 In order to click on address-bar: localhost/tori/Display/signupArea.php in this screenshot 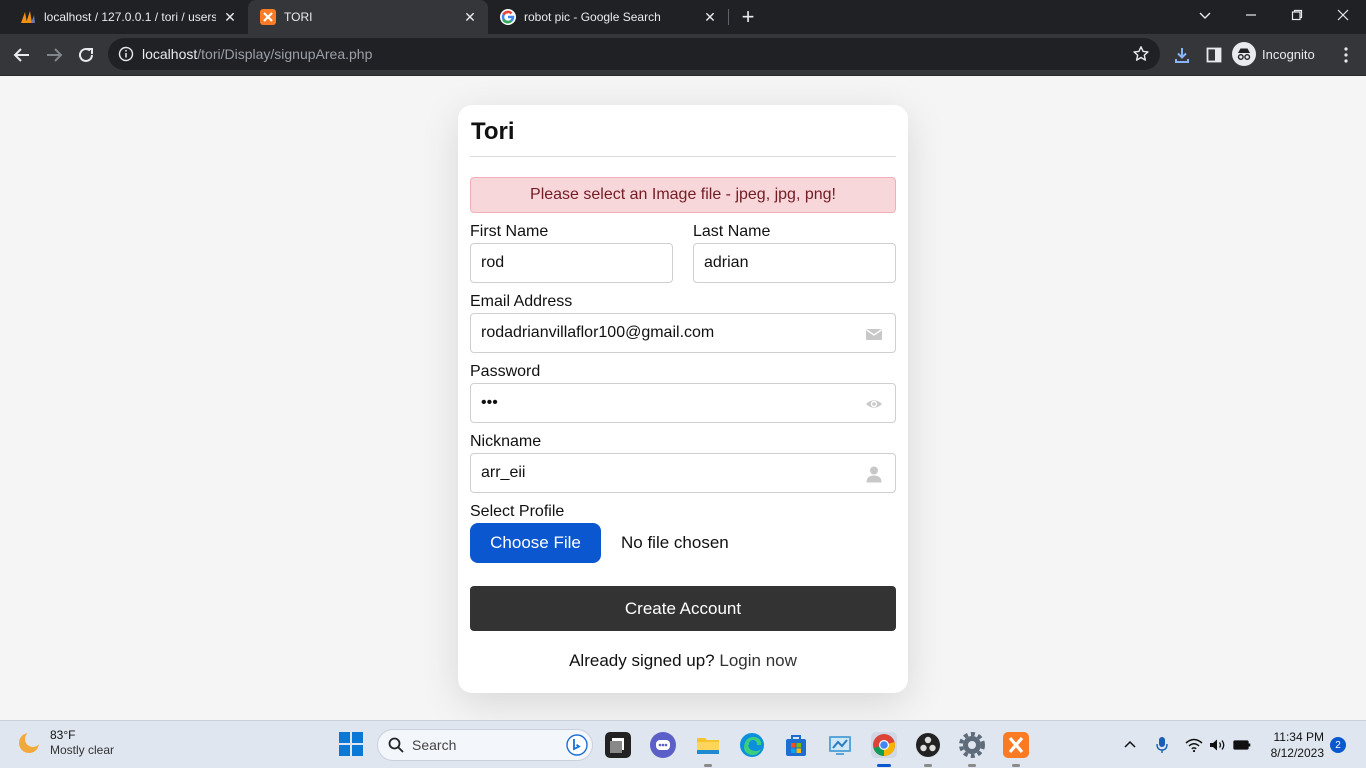, I will do `click(634, 54)`.